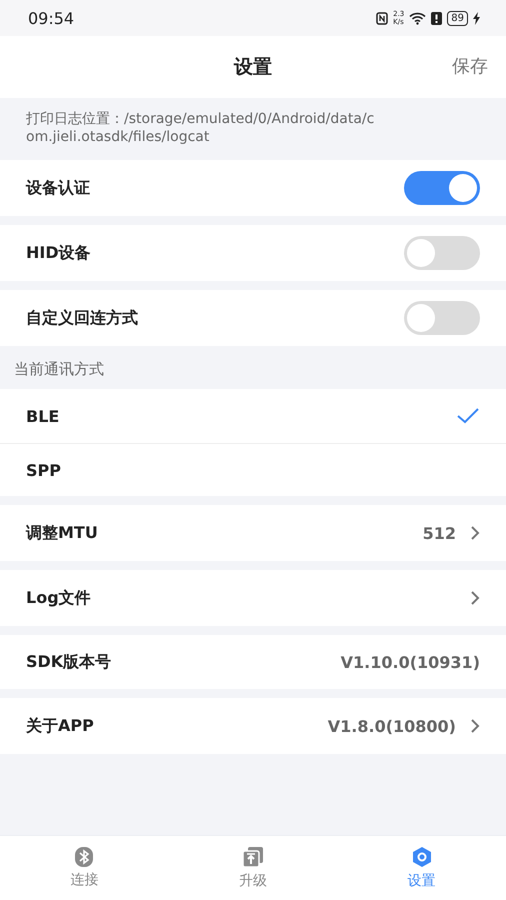 This screenshot has height=900, width=506. What do you see at coordinates (410, 662) in the screenshot?
I see `setting-value: V1.10.0(10931)` at bounding box center [410, 662].